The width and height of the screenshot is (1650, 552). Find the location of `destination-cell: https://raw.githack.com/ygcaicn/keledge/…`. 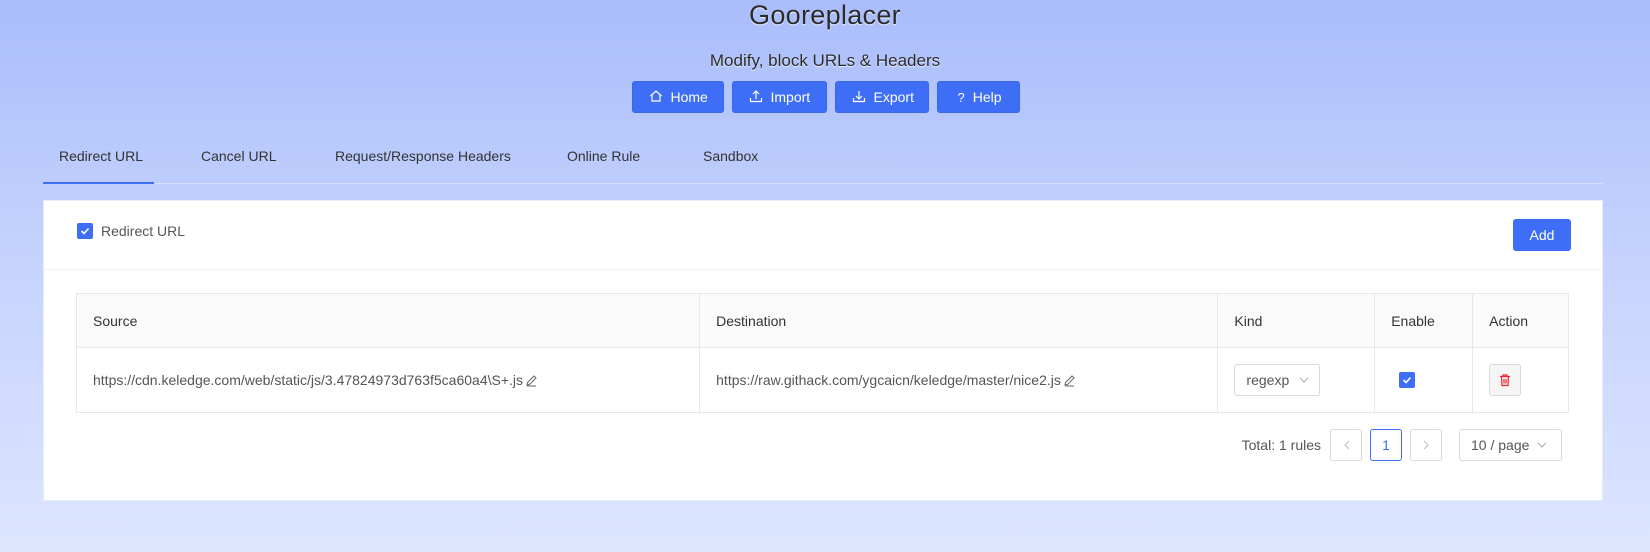

destination-cell: https://raw.githack.com/ygcaicn/keledge/… is located at coordinates (959, 380).